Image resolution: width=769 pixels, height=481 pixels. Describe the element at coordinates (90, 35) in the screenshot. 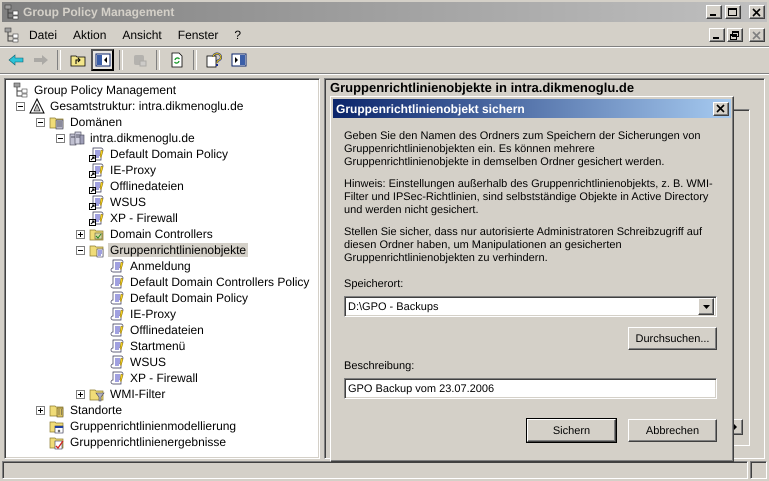

I see `menu-item: Aktion` at that location.